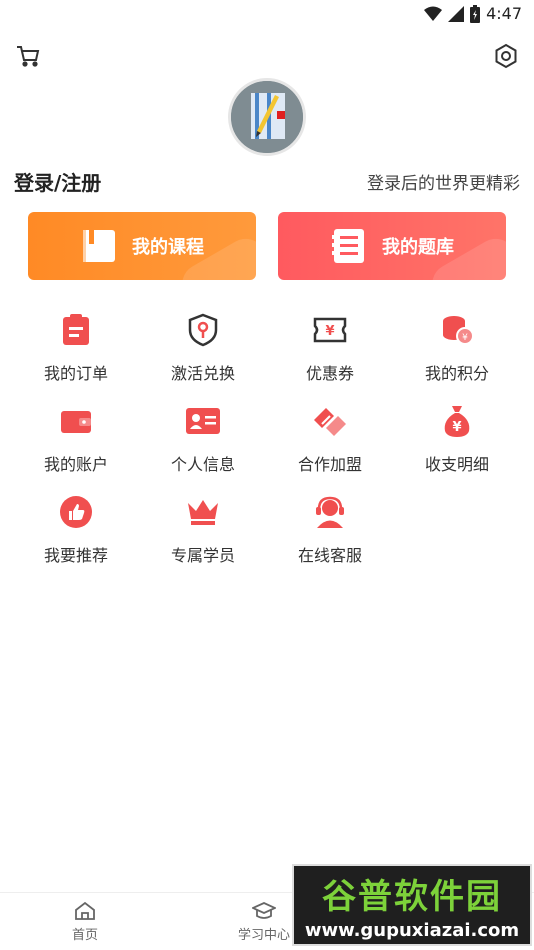  Describe the element at coordinates (412, 930) in the screenshot. I see `watermark-url: www.gupuxiazai.com` at that location.